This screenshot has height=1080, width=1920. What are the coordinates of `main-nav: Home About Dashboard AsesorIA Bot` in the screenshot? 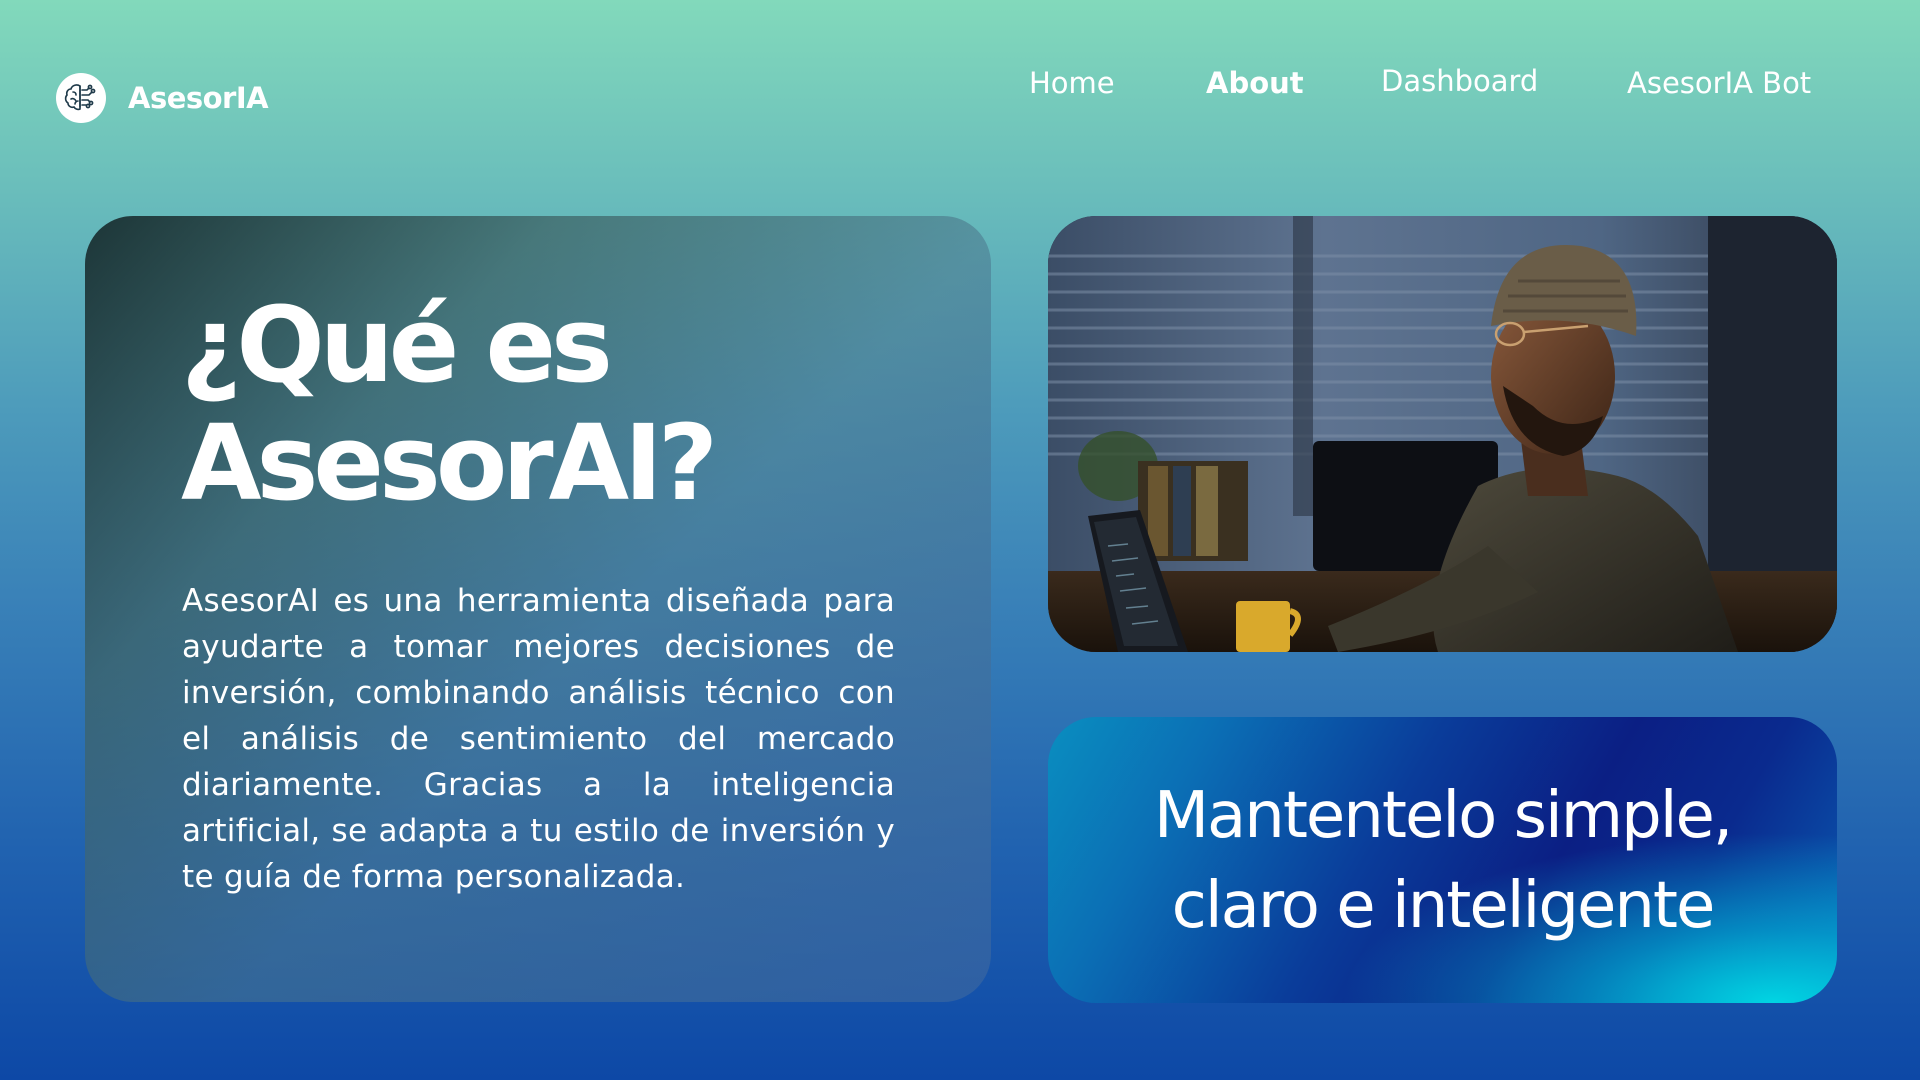 It's located at (960, 85).